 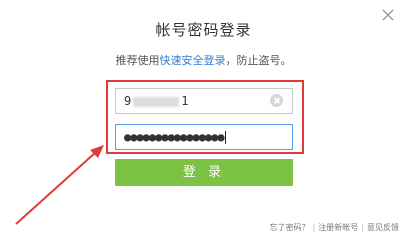 I want to click on subtitle-suffix: ，防止盗号。, so click(x=258, y=60).